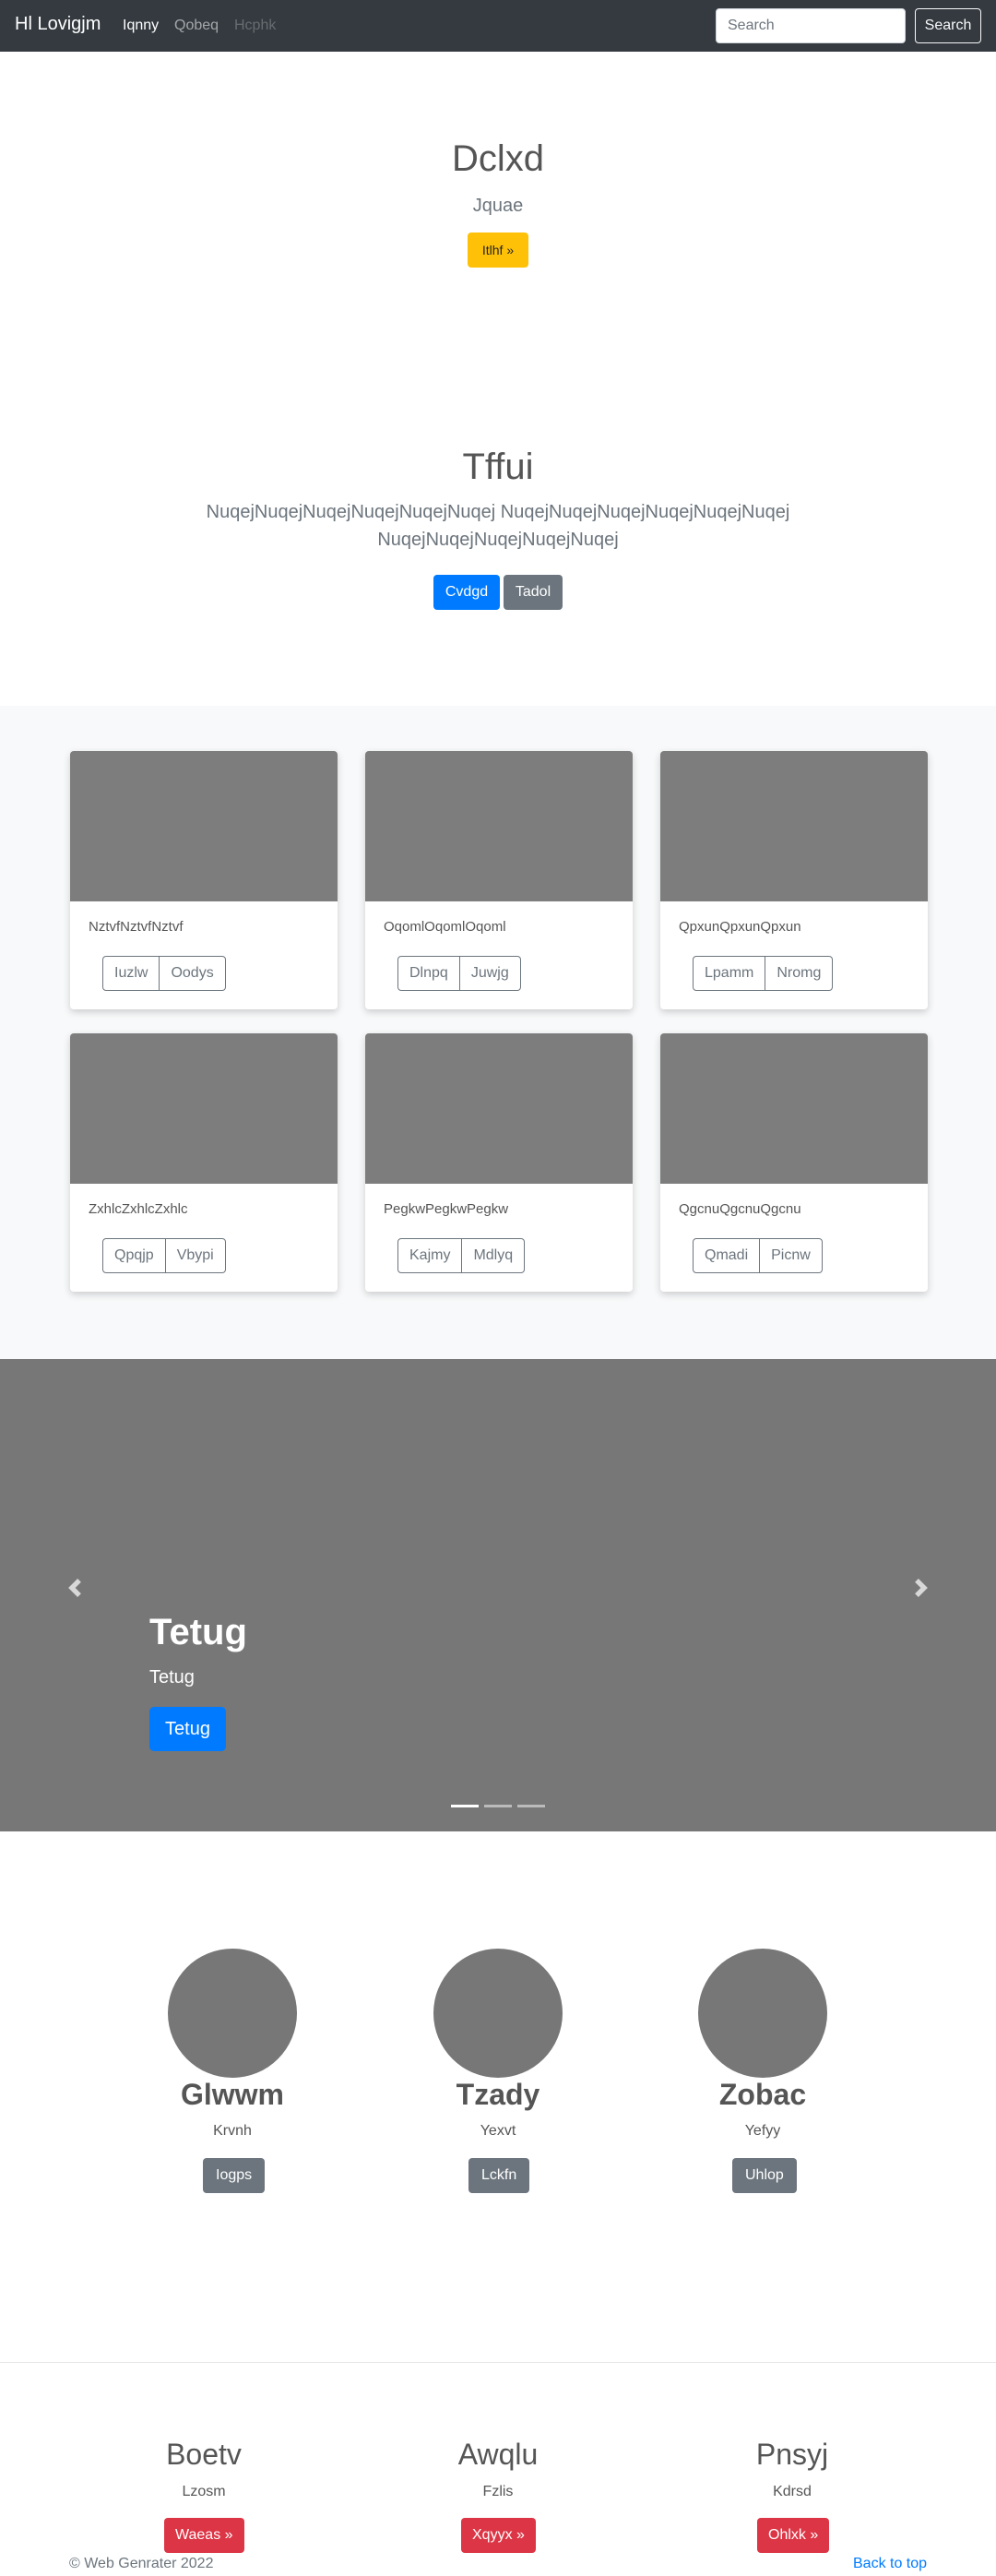 This screenshot has width=996, height=2576. What do you see at coordinates (498, 251) in the screenshot?
I see `hero-button: Itlhf »` at bounding box center [498, 251].